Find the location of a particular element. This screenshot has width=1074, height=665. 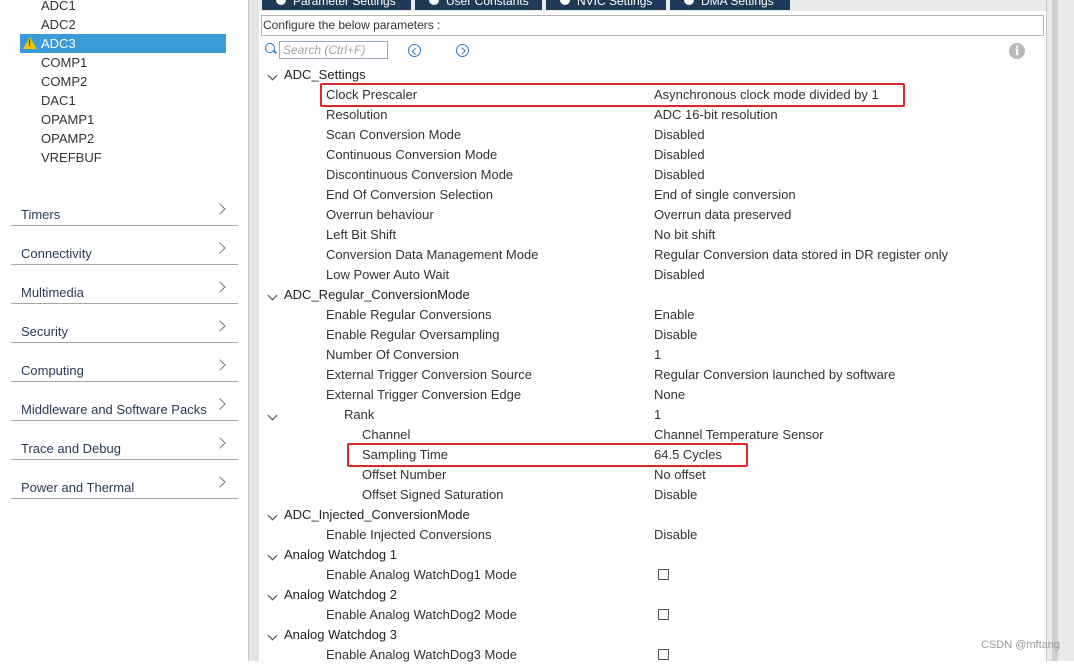

previous-result-button is located at coordinates (414, 50).